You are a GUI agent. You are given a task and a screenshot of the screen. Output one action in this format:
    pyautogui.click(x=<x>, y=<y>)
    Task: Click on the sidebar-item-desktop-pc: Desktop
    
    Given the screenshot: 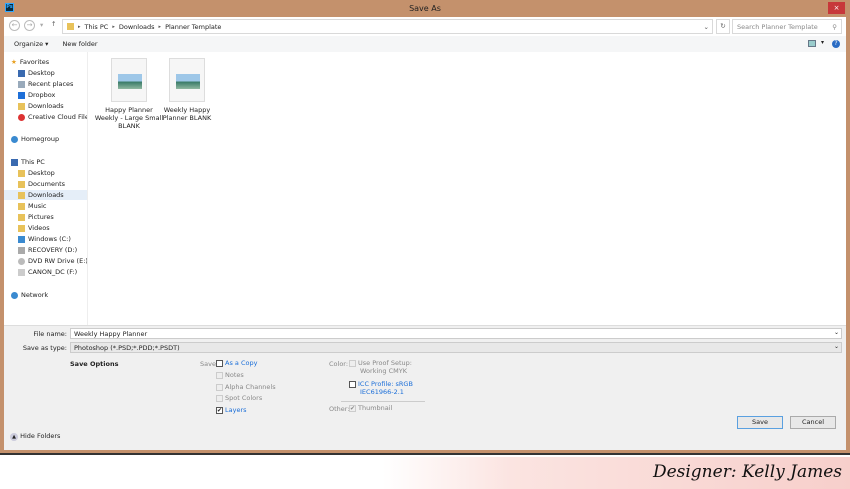 What is the action you would take?
    pyautogui.click(x=36, y=173)
    